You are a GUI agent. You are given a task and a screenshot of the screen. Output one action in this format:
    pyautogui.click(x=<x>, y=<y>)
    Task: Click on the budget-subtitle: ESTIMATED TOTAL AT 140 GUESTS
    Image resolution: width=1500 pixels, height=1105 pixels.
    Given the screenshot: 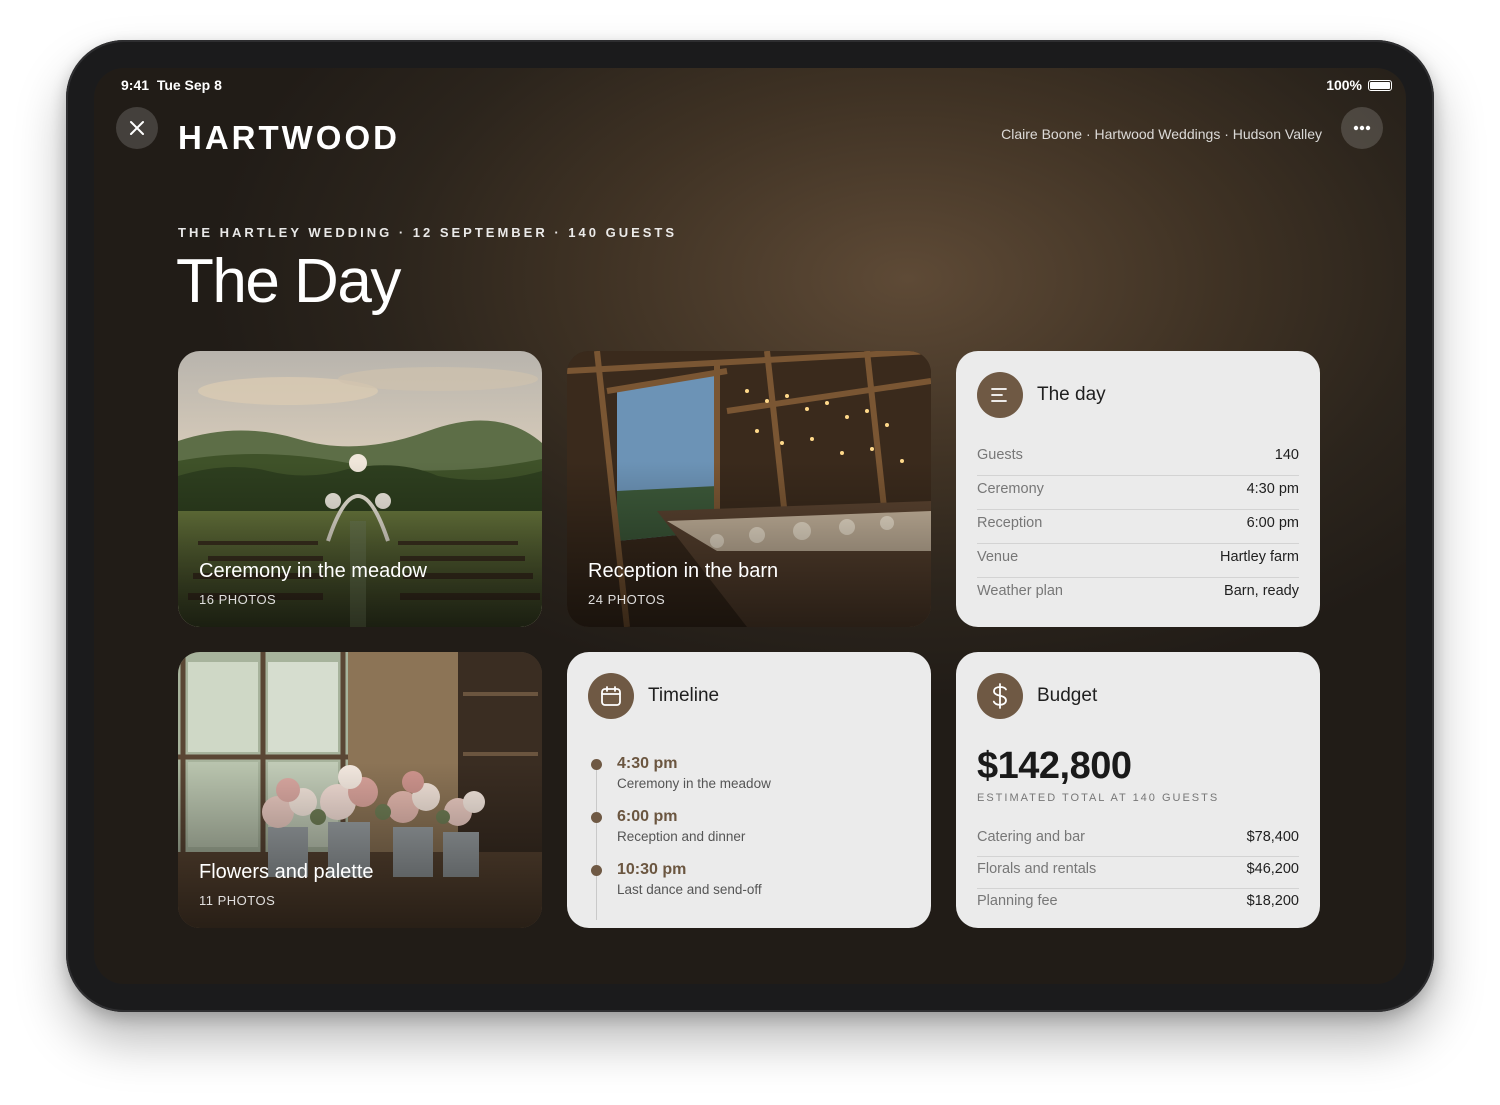 What is the action you would take?
    pyautogui.click(x=1098, y=798)
    